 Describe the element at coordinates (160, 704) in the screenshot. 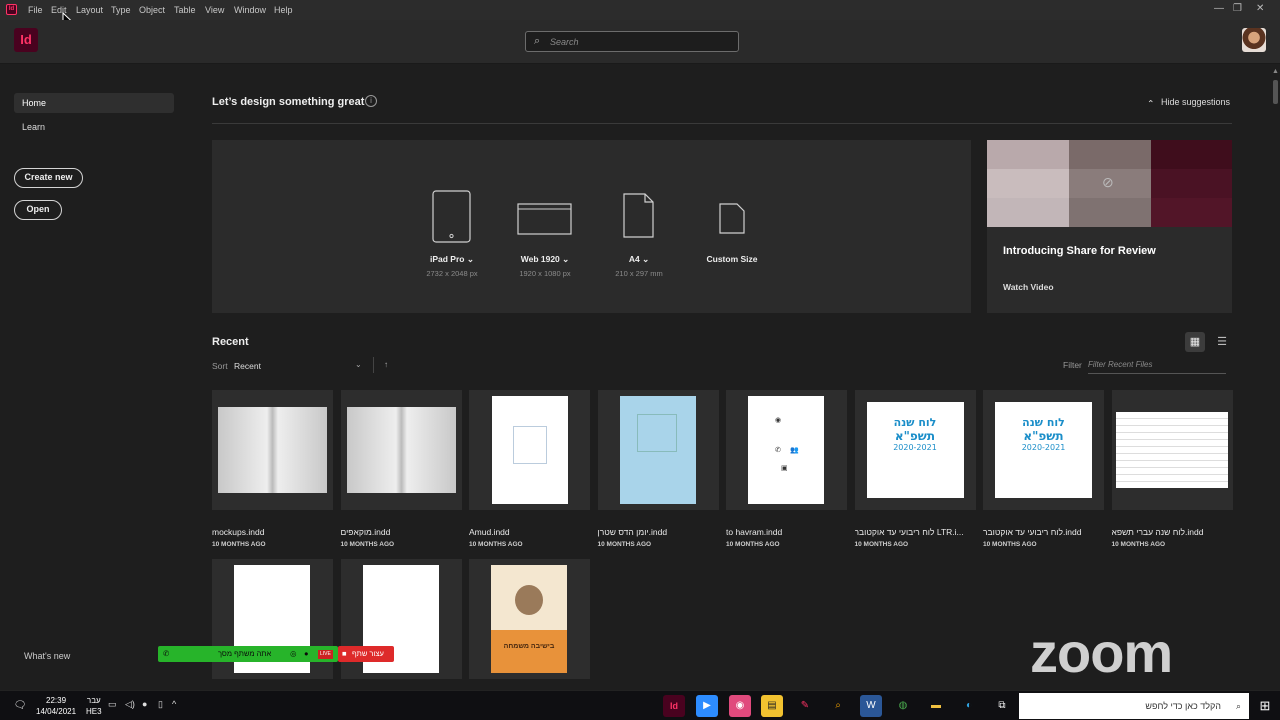

I see `network-icon: ▯` at that location.